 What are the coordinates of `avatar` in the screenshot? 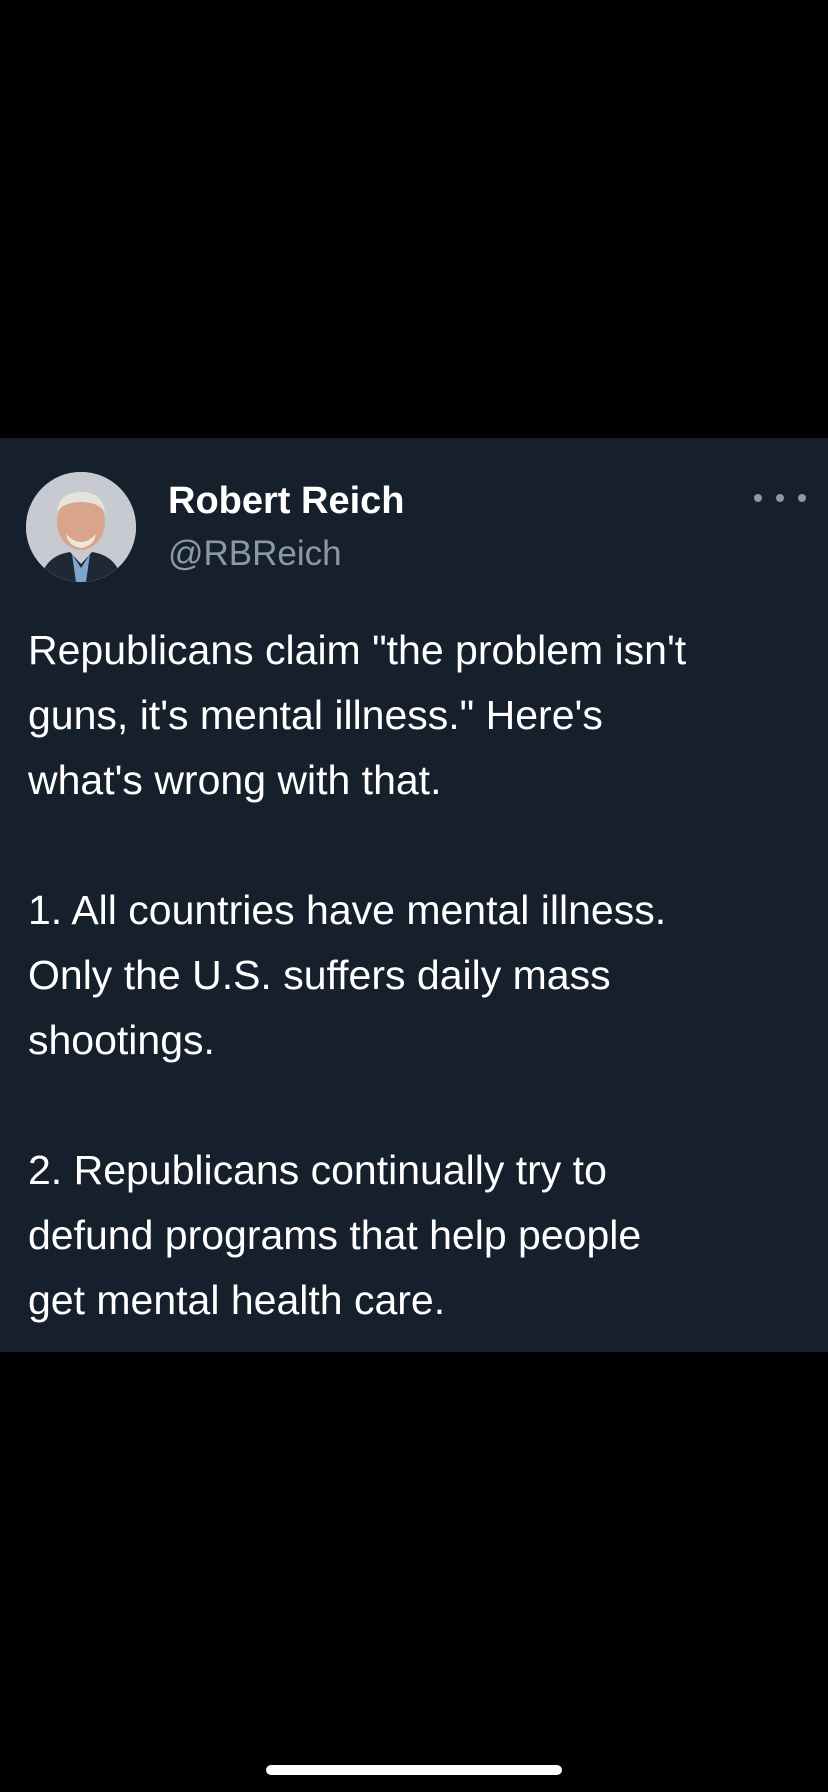 It's located at (81, 527).